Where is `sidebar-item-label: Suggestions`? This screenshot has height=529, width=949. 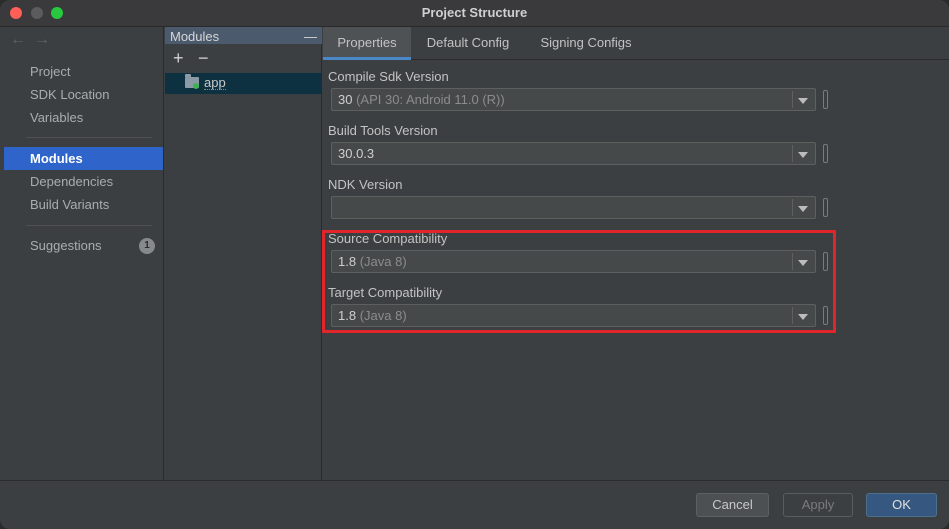 sidebar-item-label: Suggestions is located at coordinates (66, 245).